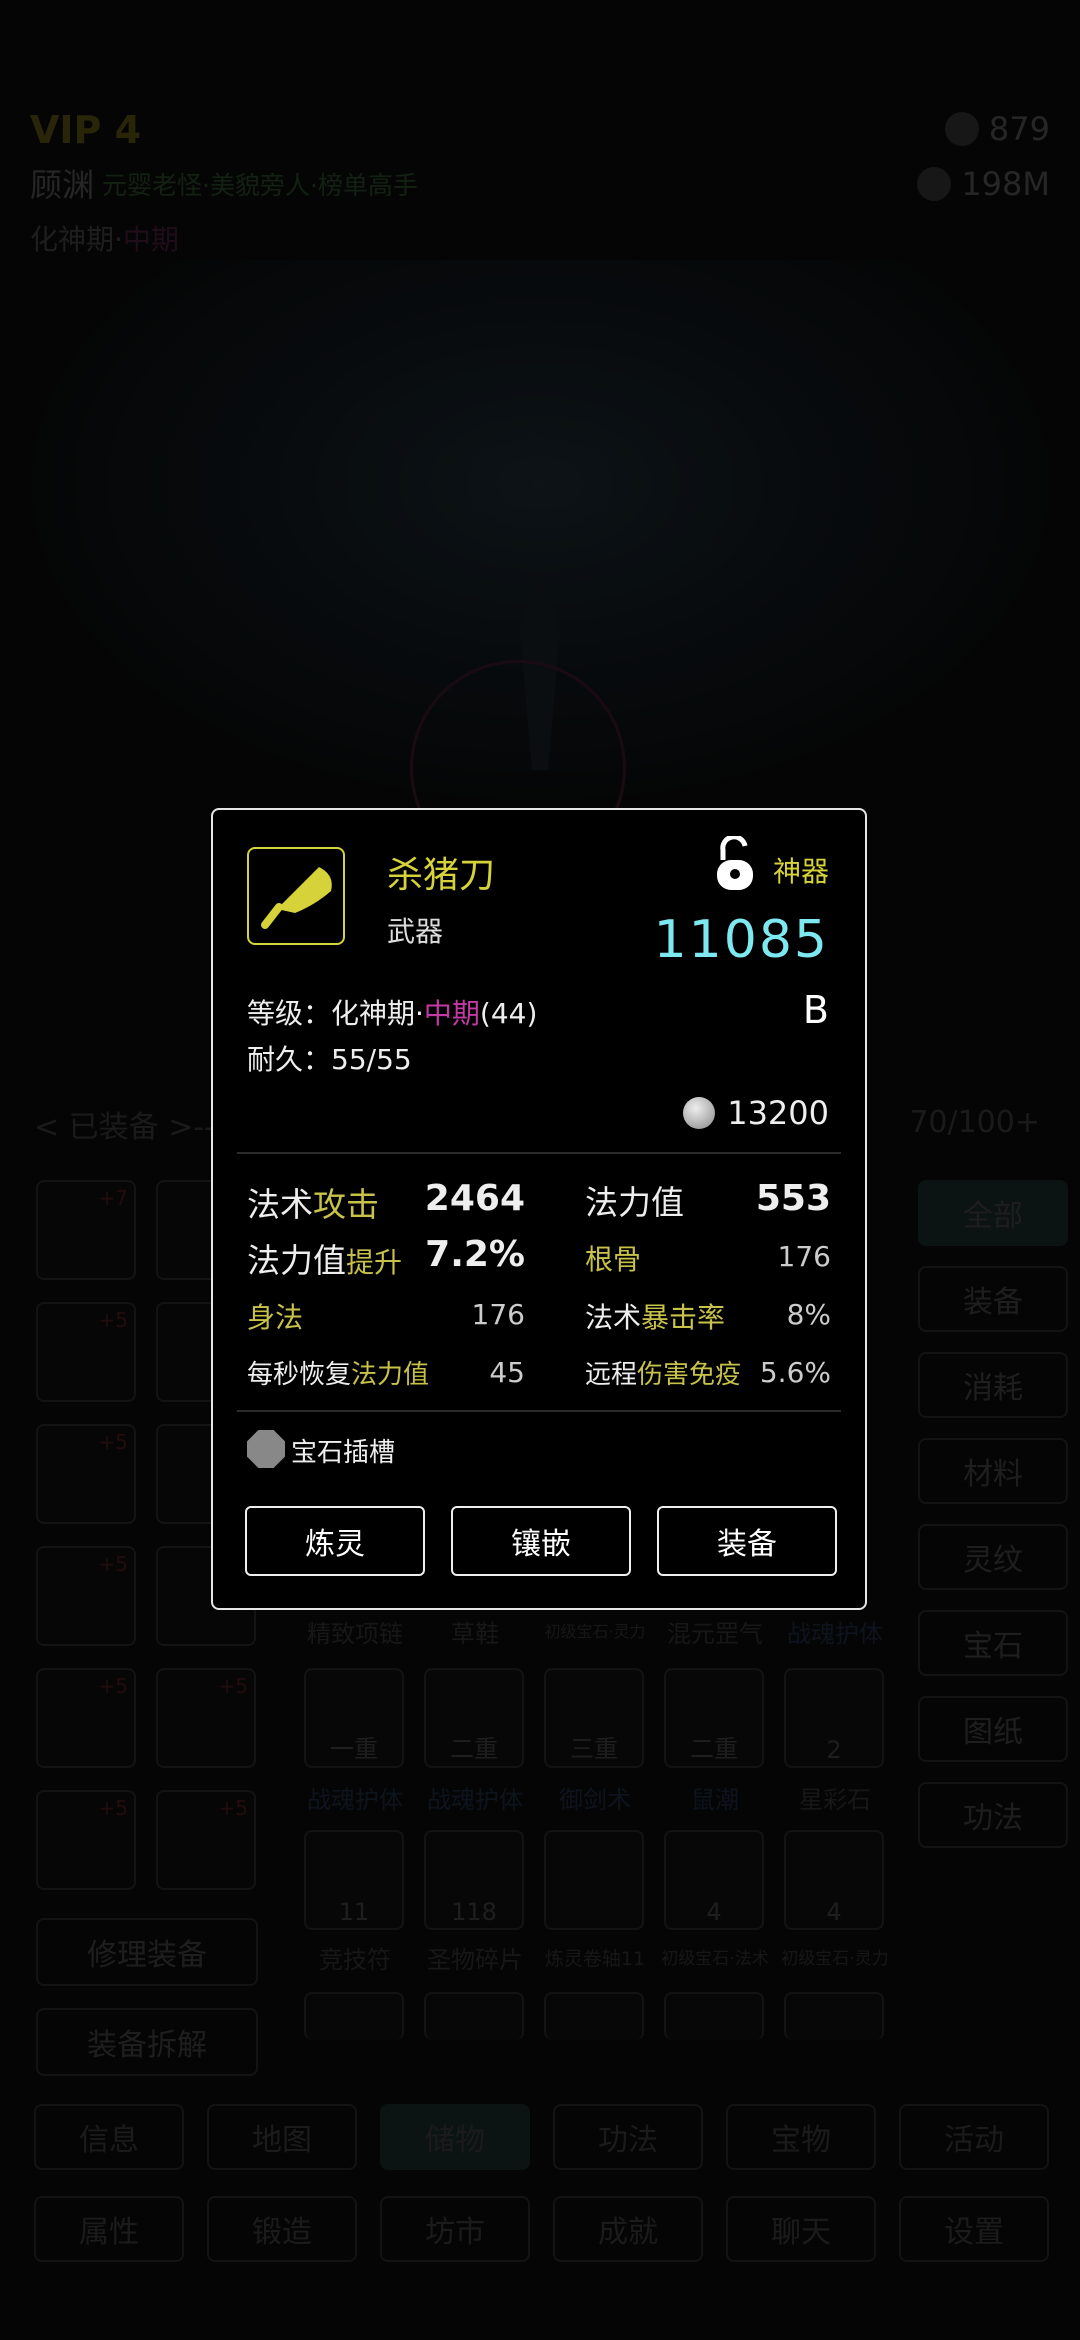 This screenshot has height=2340, width=1080. I want to click on stat-spell-attack-value: 2464, so click(474, 1198).